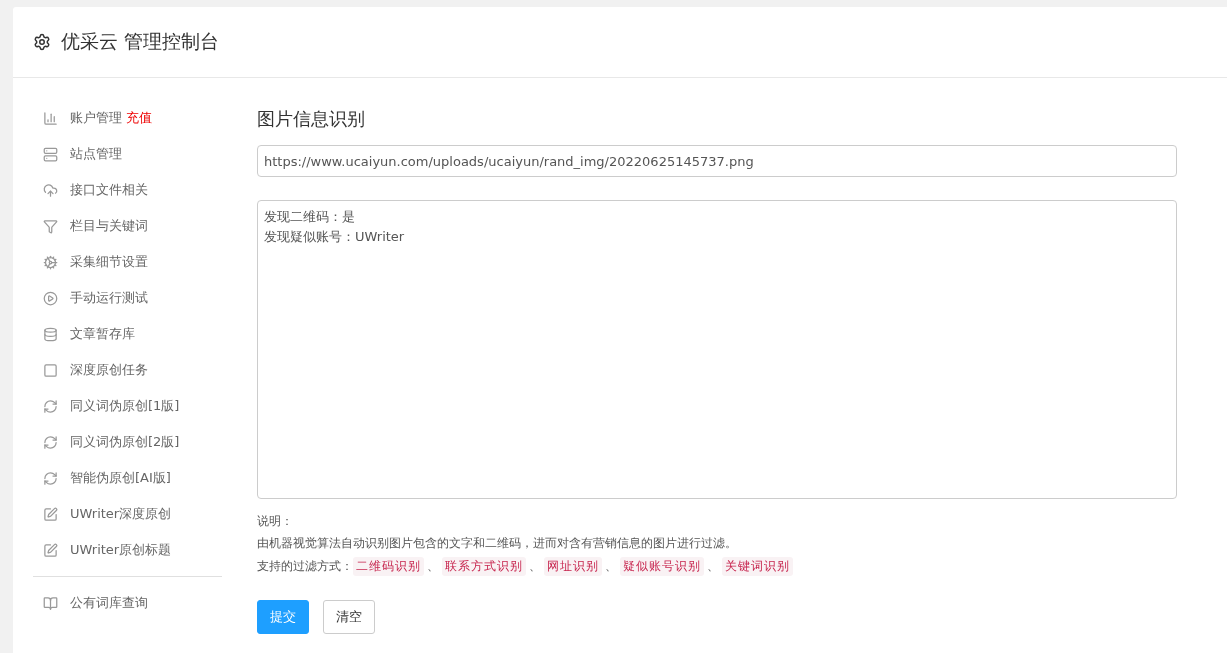 The width and height of the screenshot is (1227, 653). What do you see at coordinates (388, 566) in the screenshot?
I see `method-tag: 二维码识别` at bounding box center [388, 566].